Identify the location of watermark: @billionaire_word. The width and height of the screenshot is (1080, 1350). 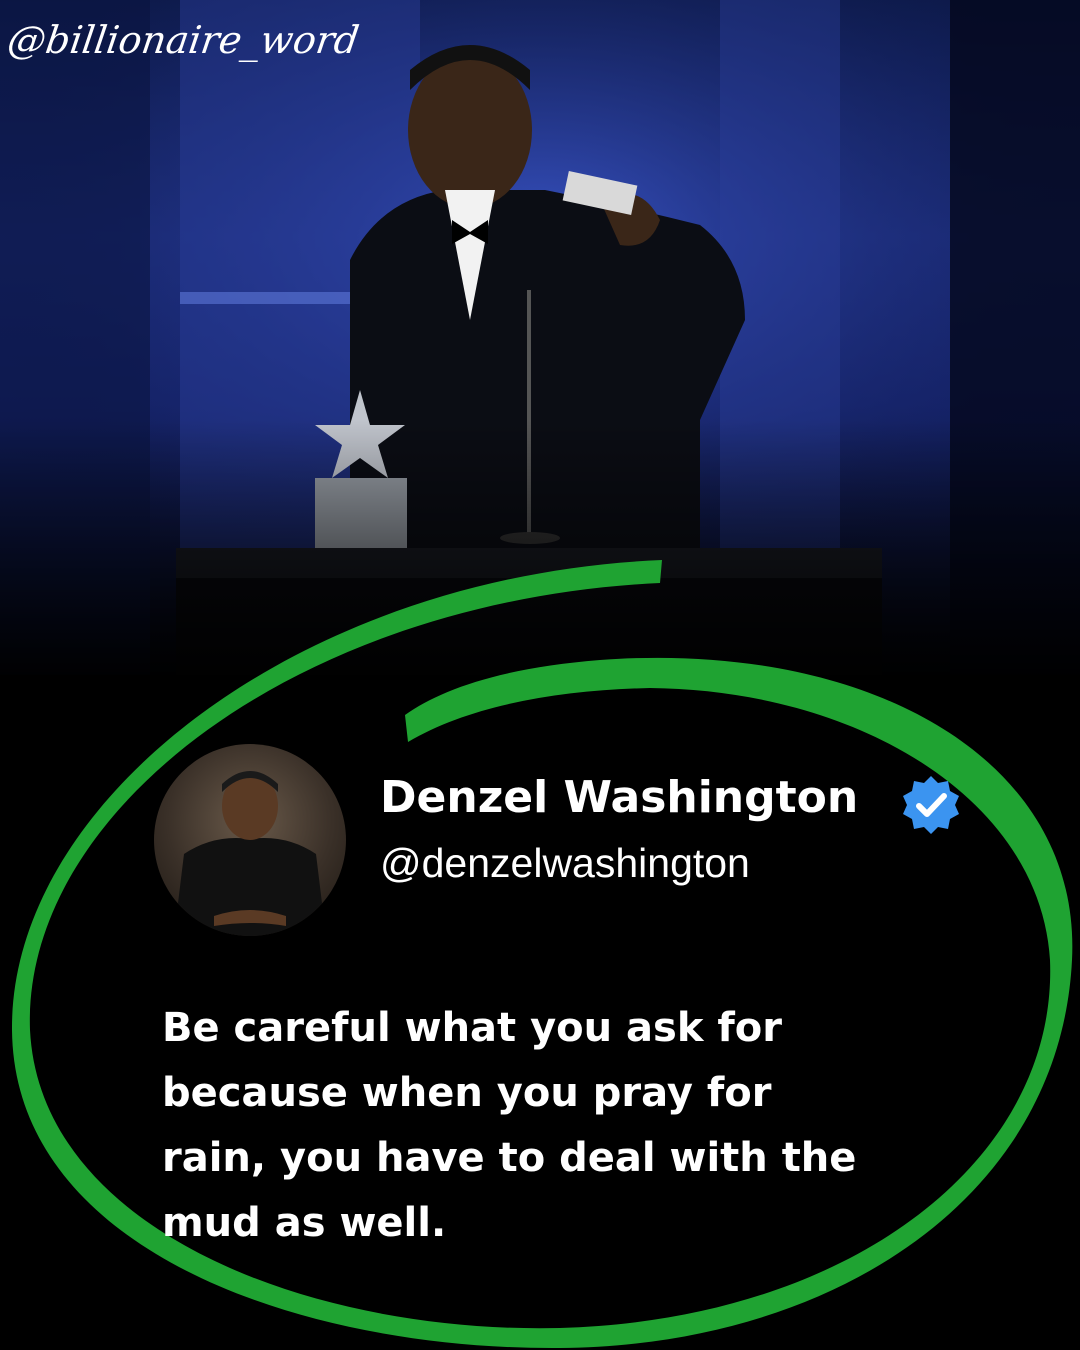
(183, 40).